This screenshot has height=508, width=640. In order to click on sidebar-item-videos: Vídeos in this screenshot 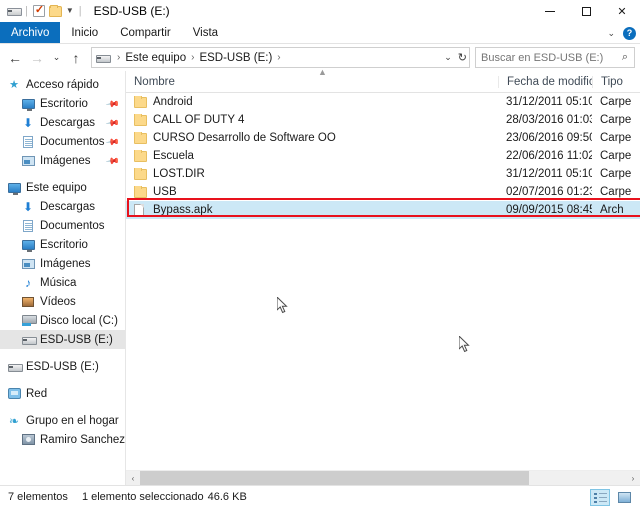, I will do `click(62, 301)`.